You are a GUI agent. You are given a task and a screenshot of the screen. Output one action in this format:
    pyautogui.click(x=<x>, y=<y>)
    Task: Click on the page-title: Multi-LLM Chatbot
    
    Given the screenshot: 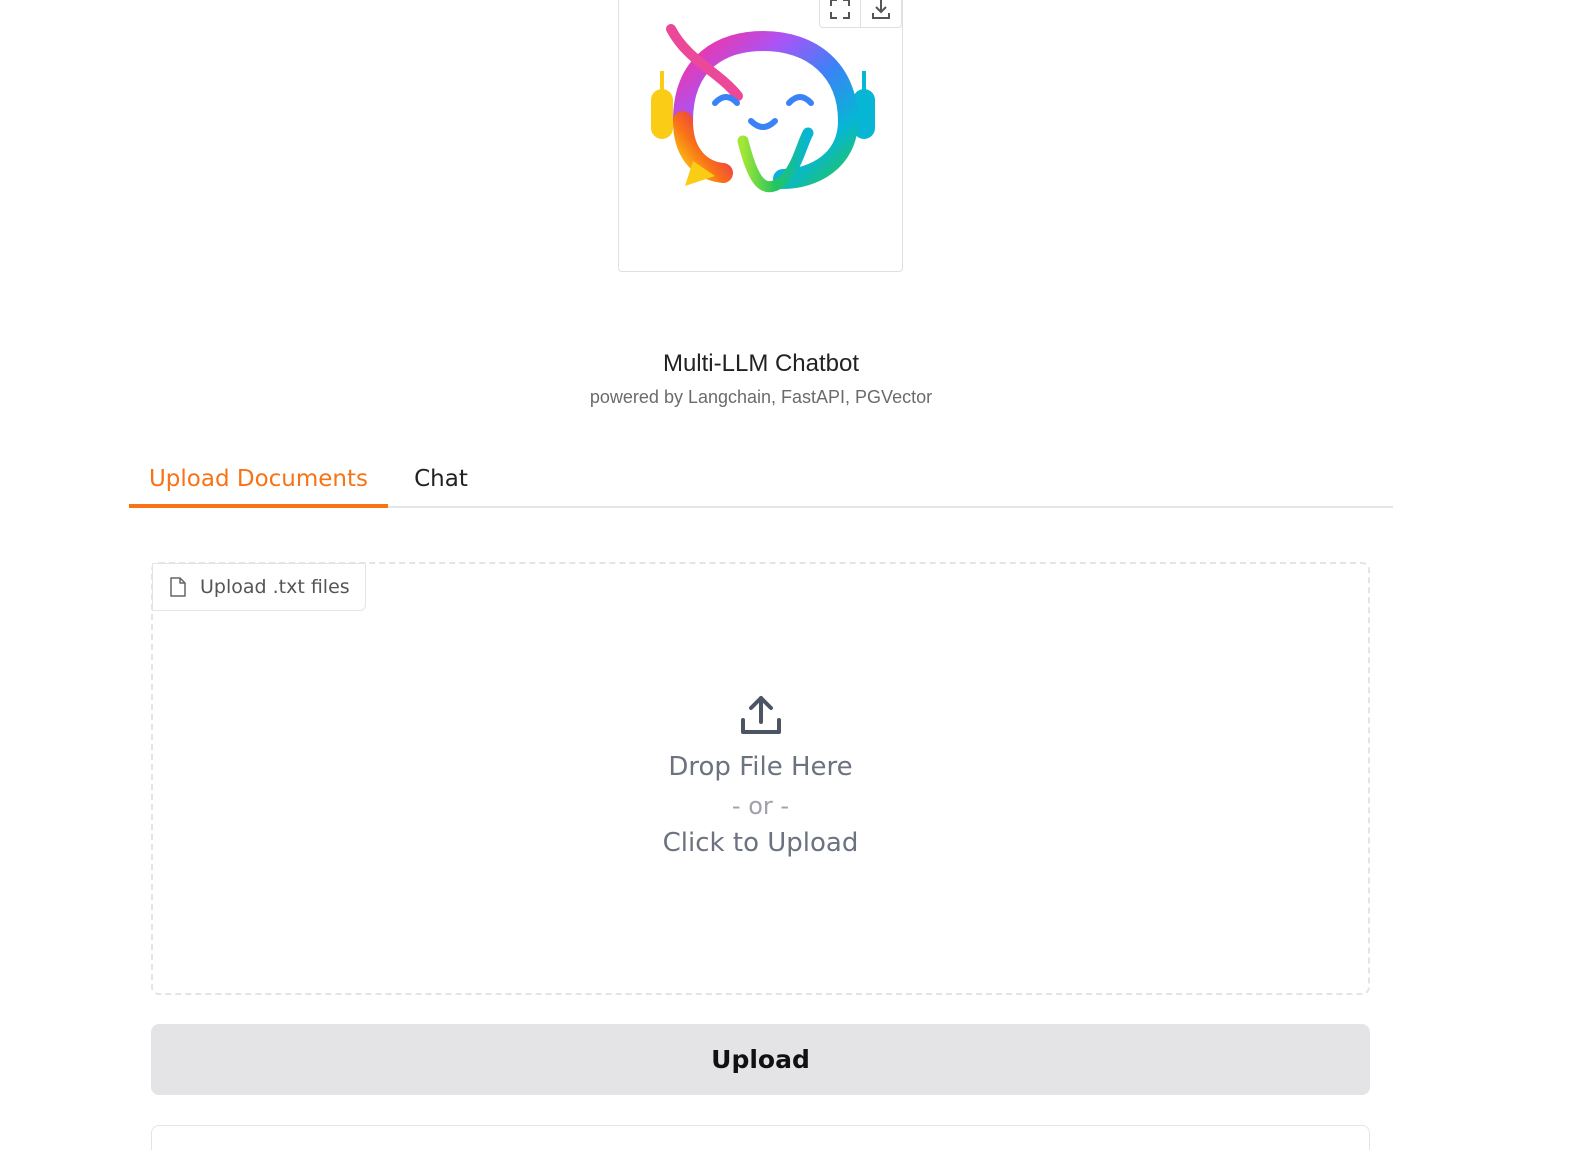 What is the action you would take?
    pyautogui.click(x=761, y=363)
    